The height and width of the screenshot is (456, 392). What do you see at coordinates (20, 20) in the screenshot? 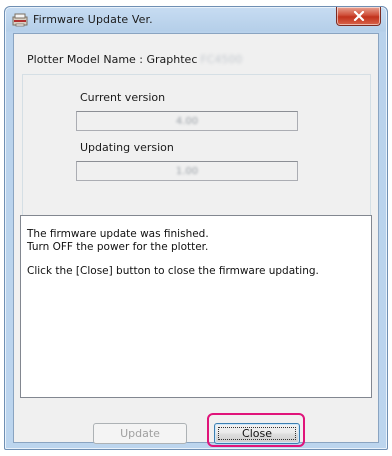
I see `plotter-app-icon` at bounding box center [20, 20].